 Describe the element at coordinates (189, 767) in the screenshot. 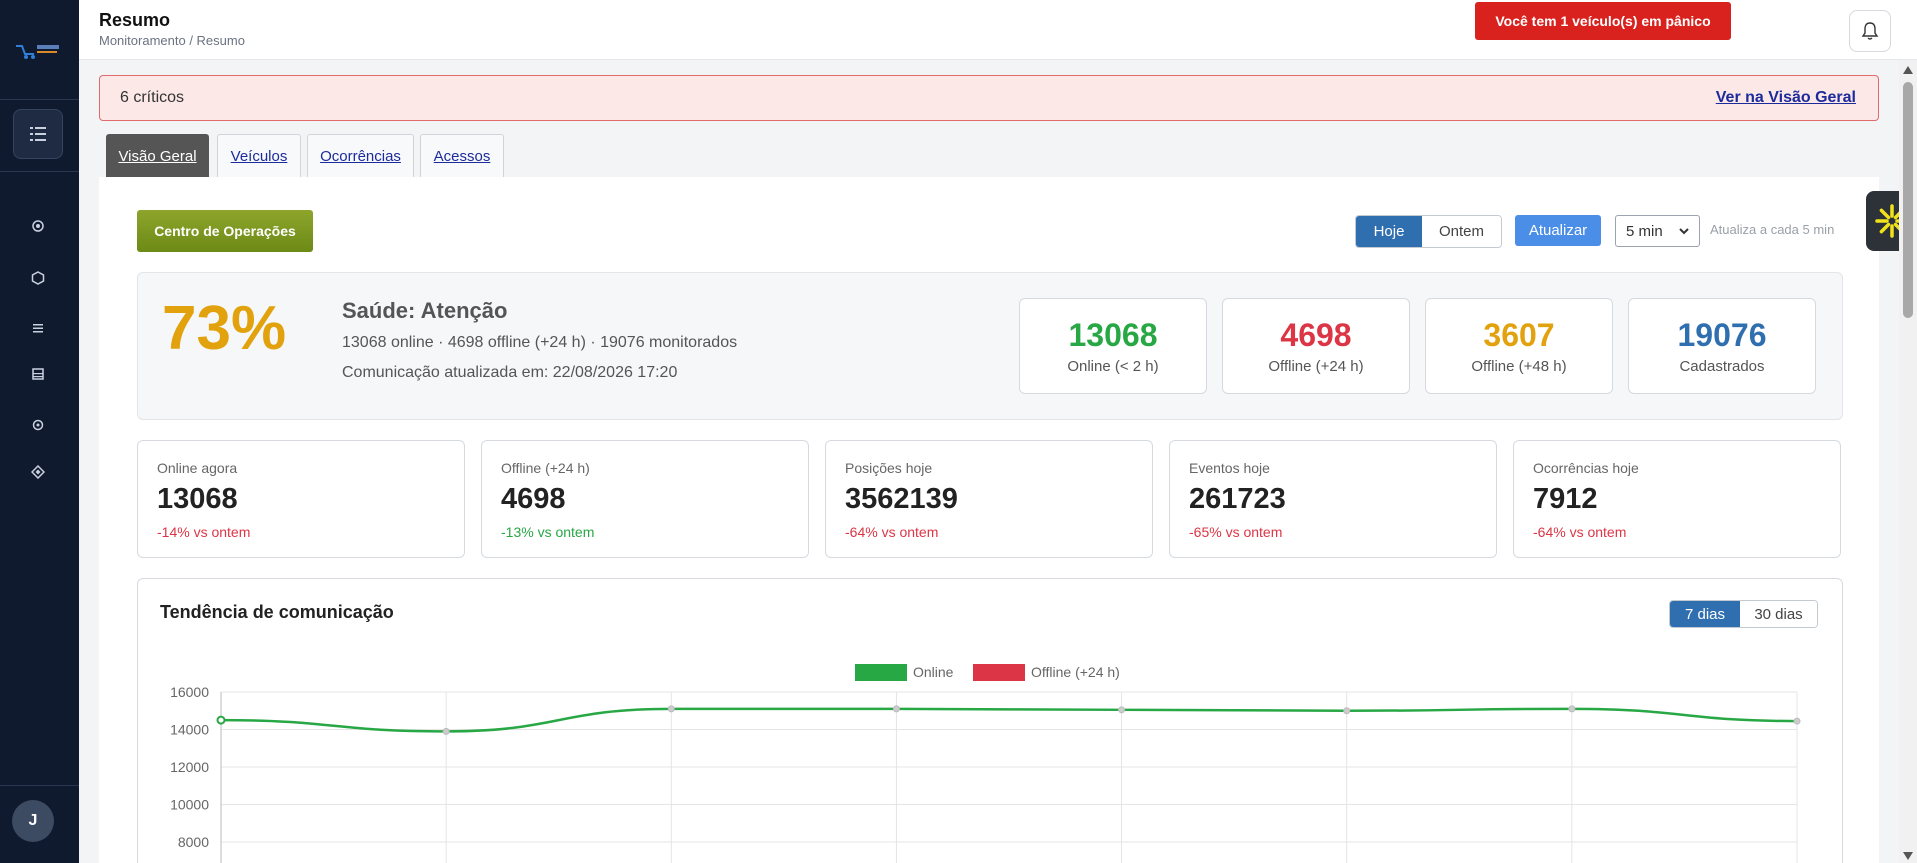

I see `y-tick-label: 12000` at that location.